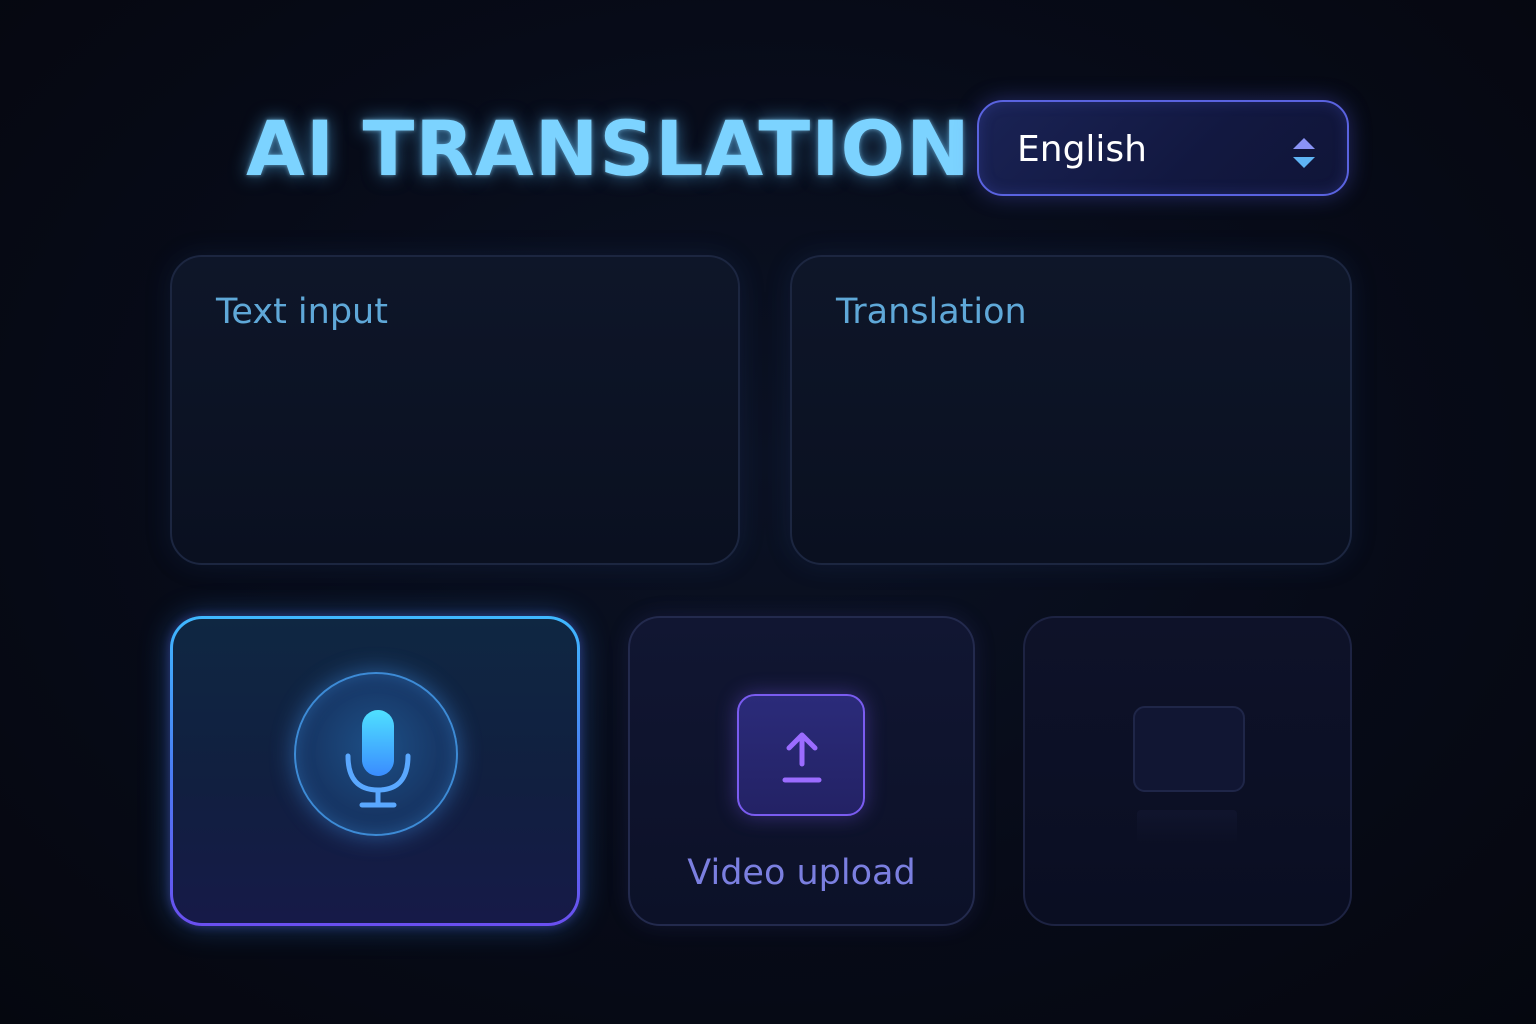 The height and width of the screenshot is (1024, 1536). What do you see at coordinates (455, 410) in the screenshot?
I see `text-input-area: Text input` at bounding box center [455, 410].